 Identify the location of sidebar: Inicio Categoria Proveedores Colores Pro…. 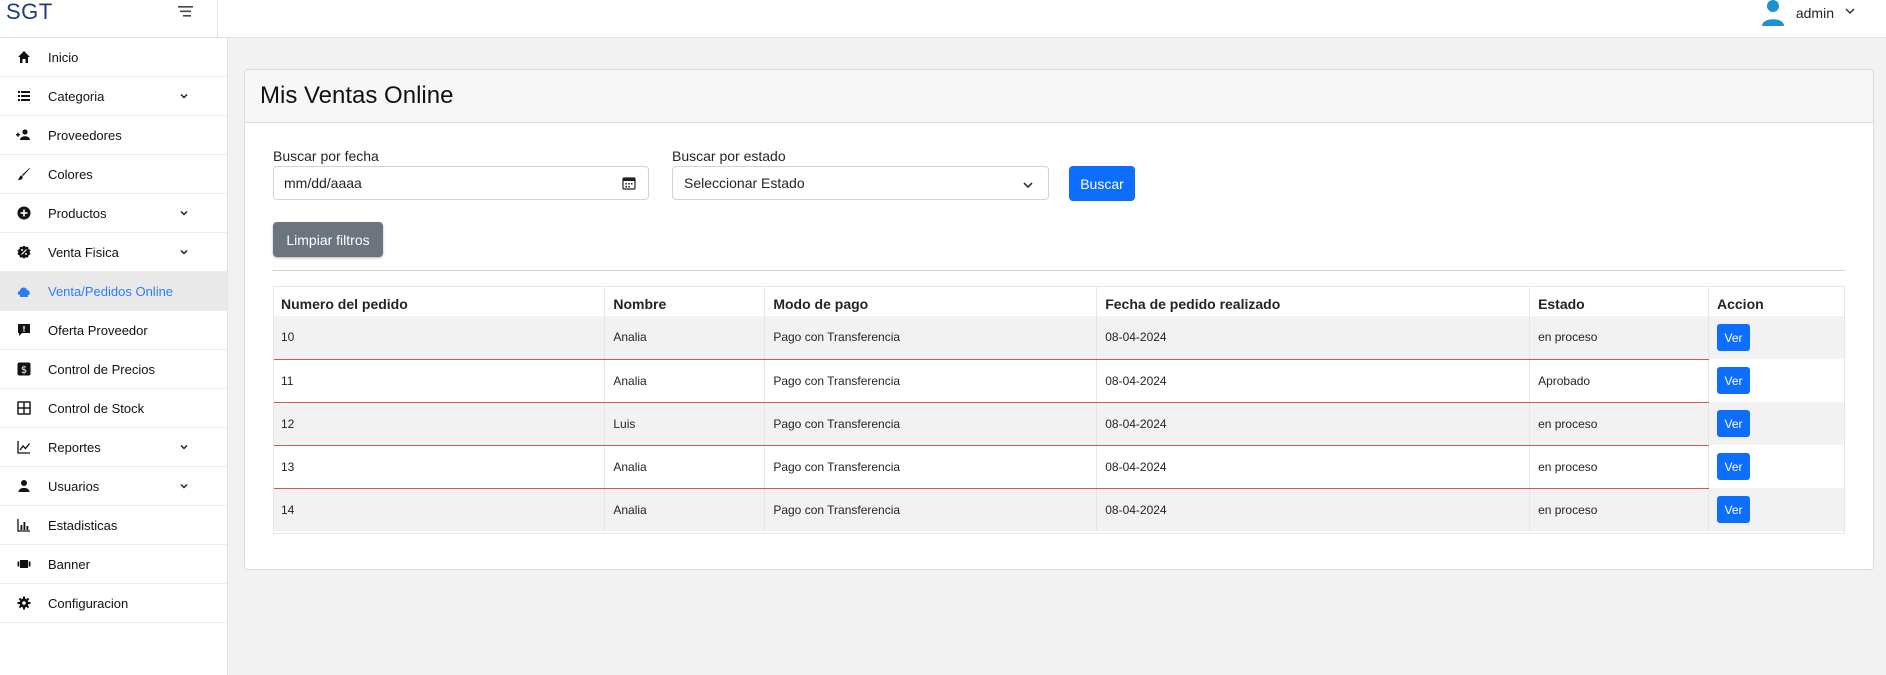
(114, 356).